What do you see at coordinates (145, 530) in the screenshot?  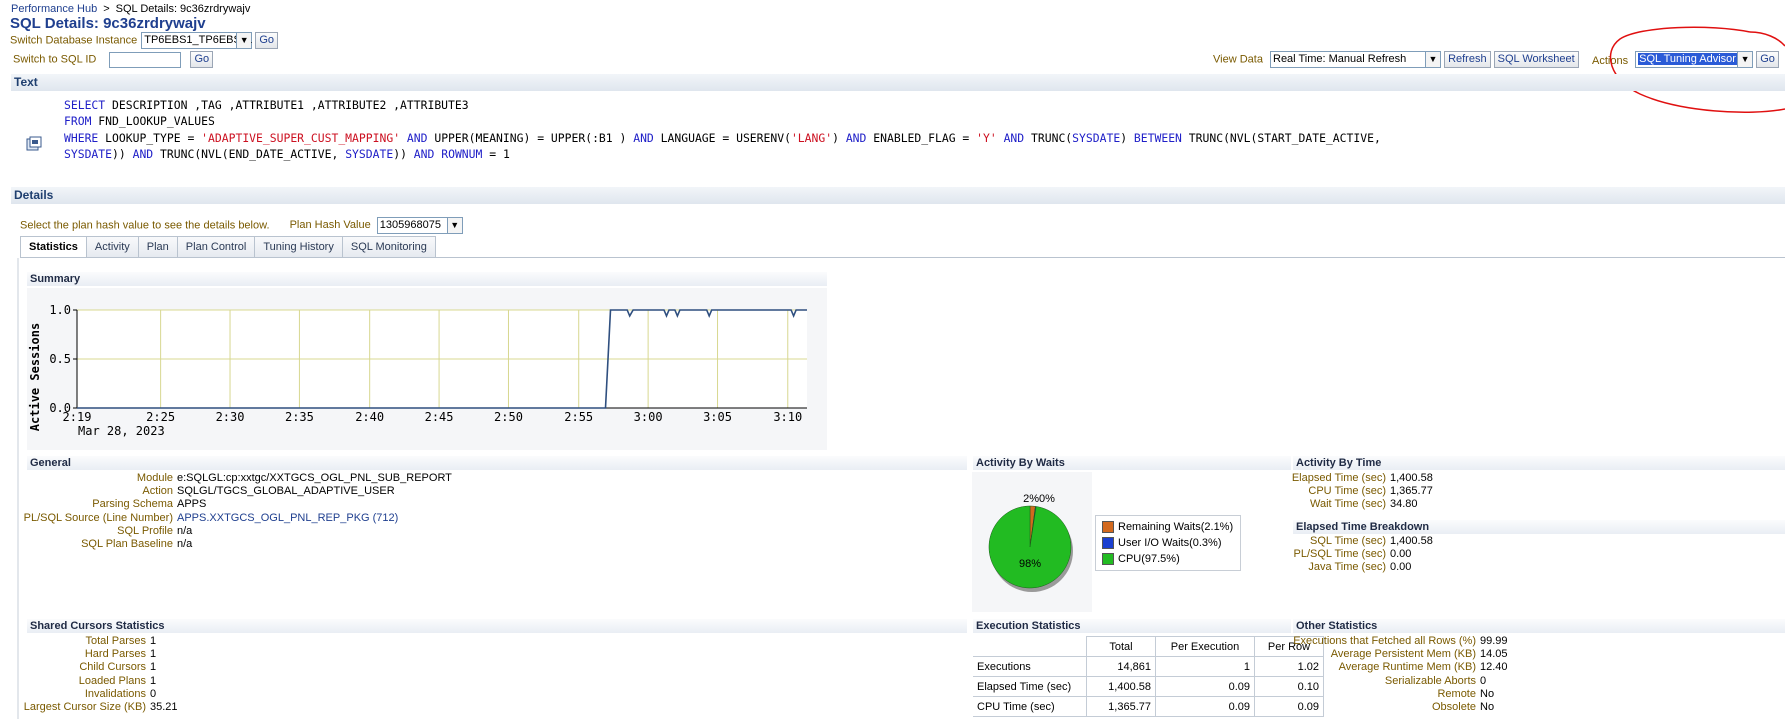 I see `general-label: SQL Profile` at bounding box center [145, 530].